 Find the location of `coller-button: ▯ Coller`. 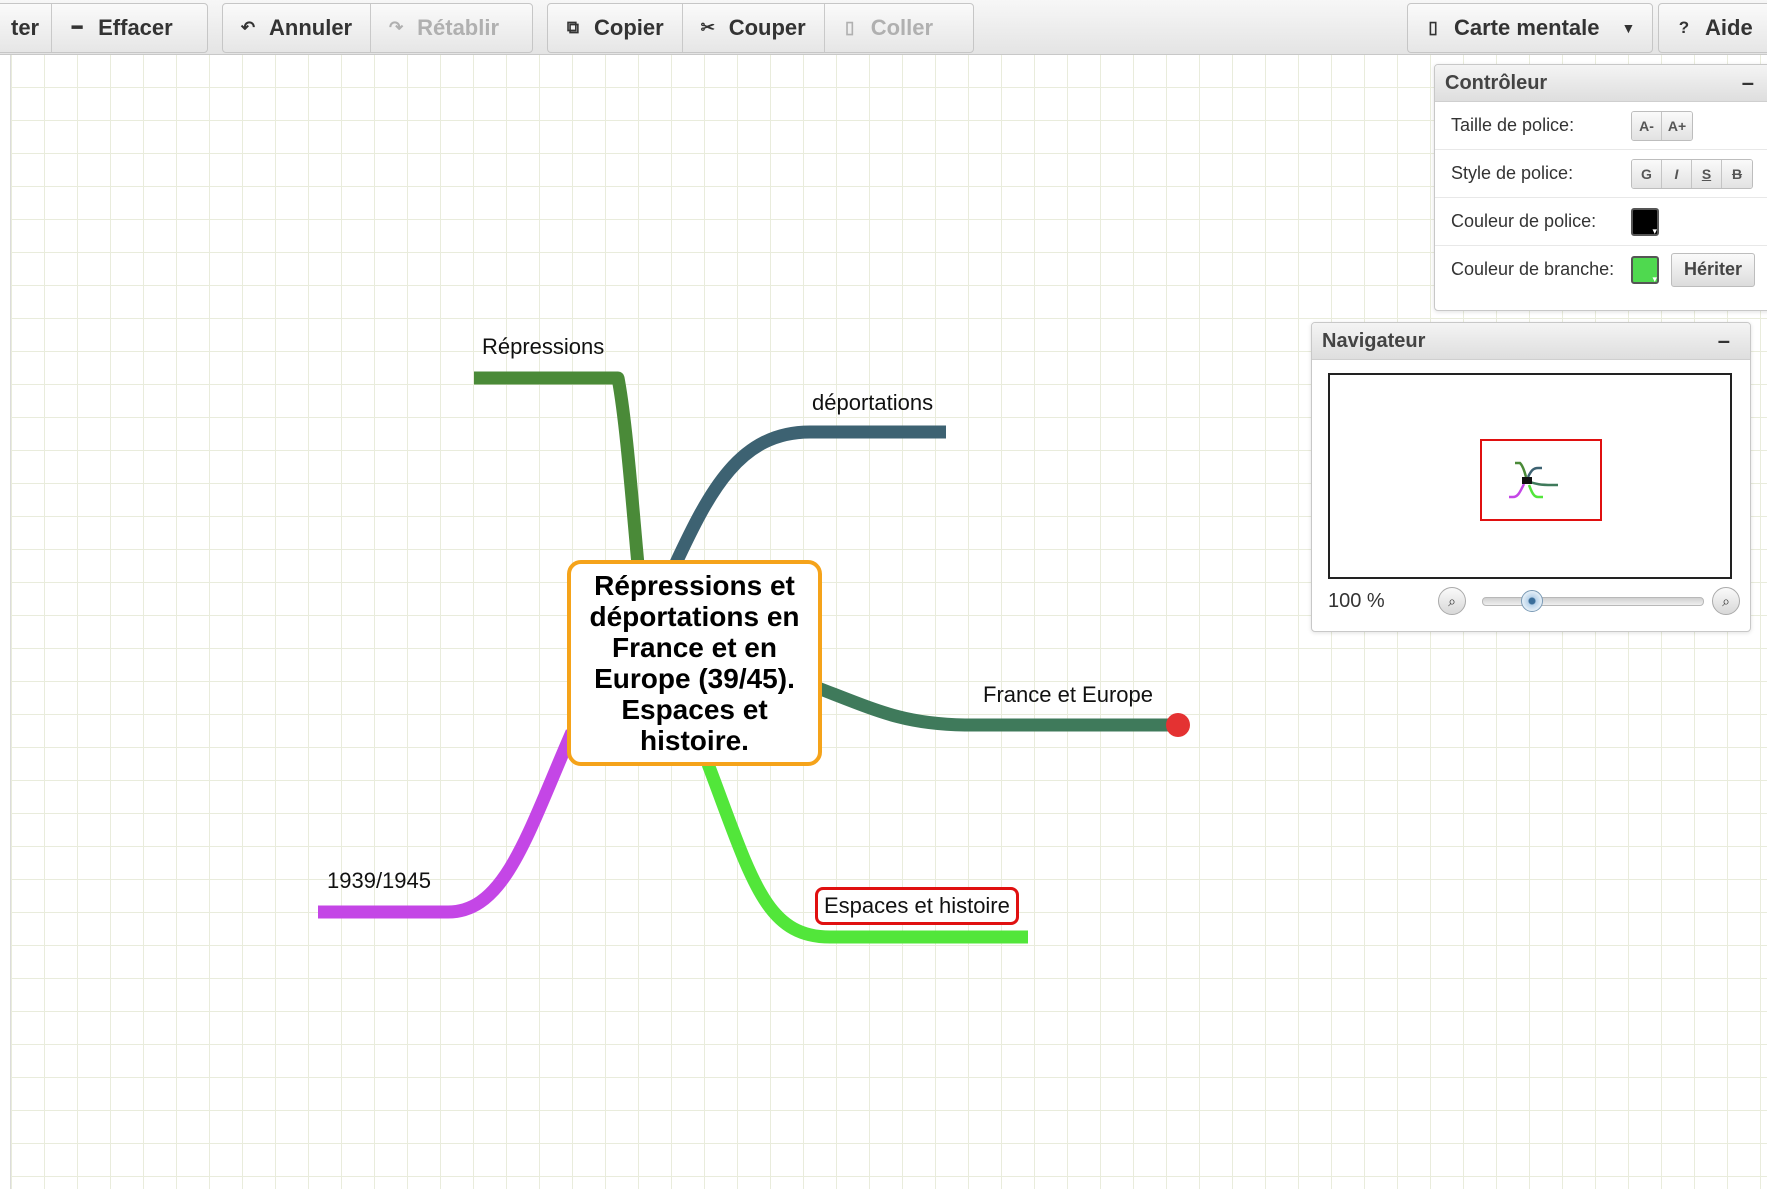

coller-button: ▯ Coller is located at coordinates (888, 28).